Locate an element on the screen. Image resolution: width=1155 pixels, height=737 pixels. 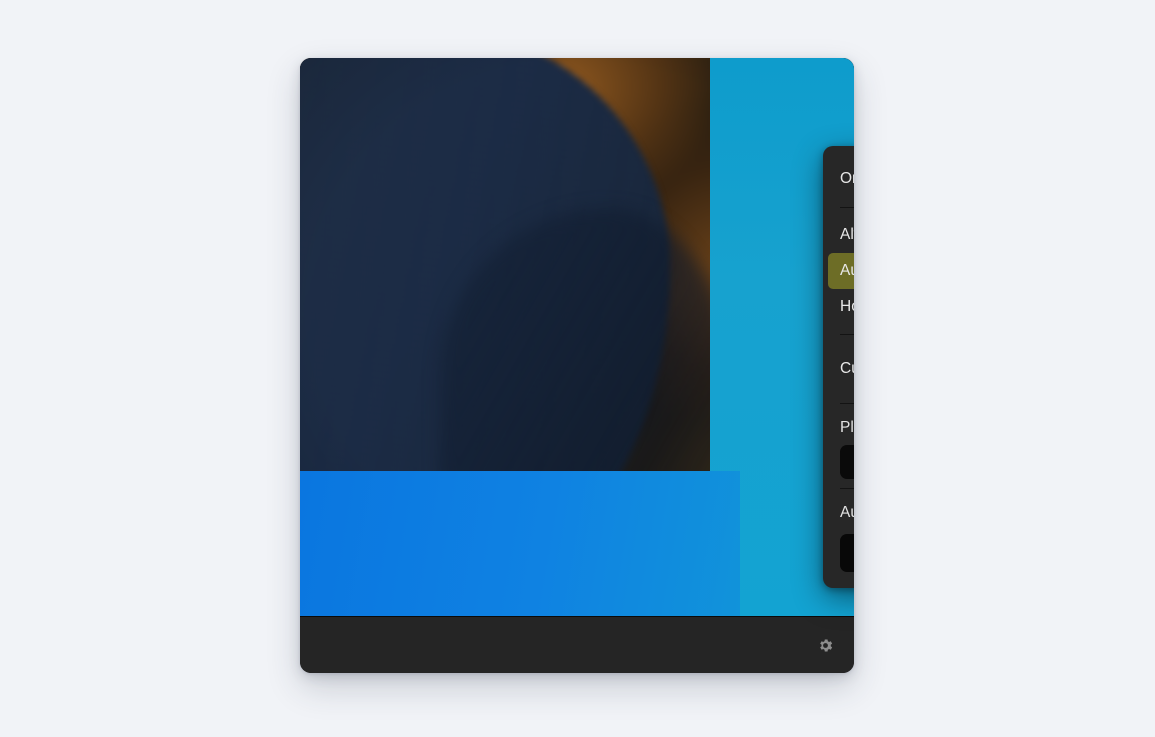
auto-restart-label: Auto Restart is located at coordinates (847, 270).